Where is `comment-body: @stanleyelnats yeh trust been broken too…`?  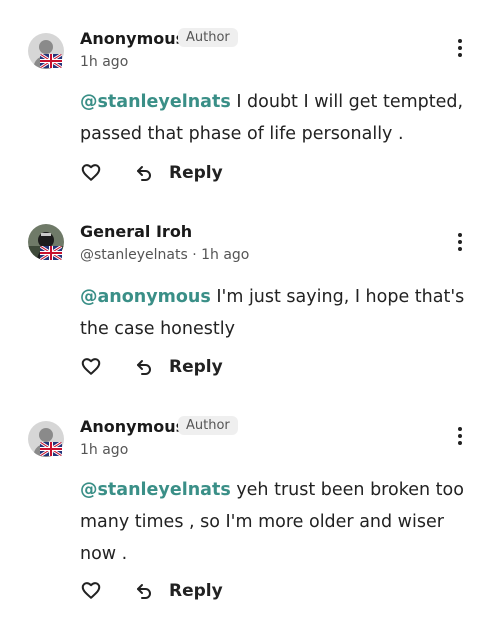
comment-body: @stanleyelnats yeh trust been broken too… is located at coordinates (280, 522).